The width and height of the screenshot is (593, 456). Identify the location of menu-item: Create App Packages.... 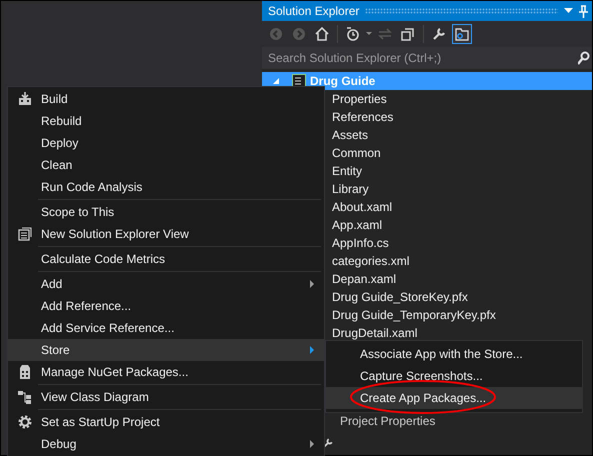
(454, 398).